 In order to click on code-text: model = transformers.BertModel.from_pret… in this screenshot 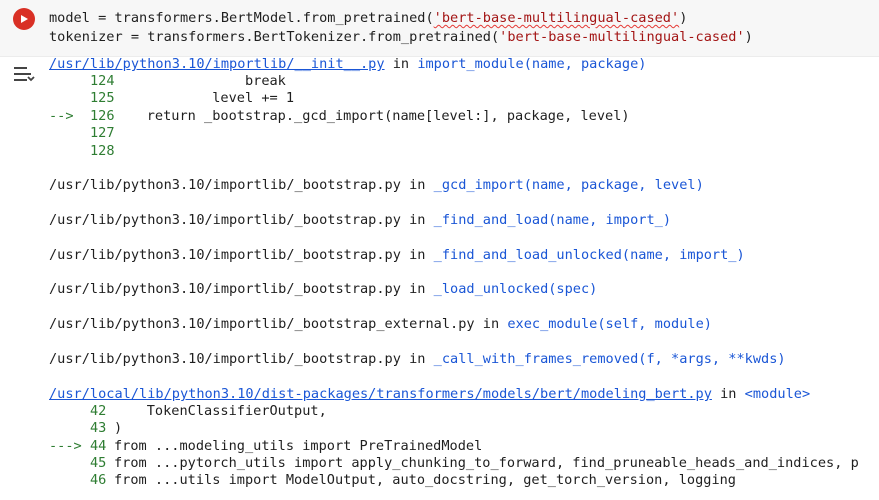, I will do `click(241, 18)`.